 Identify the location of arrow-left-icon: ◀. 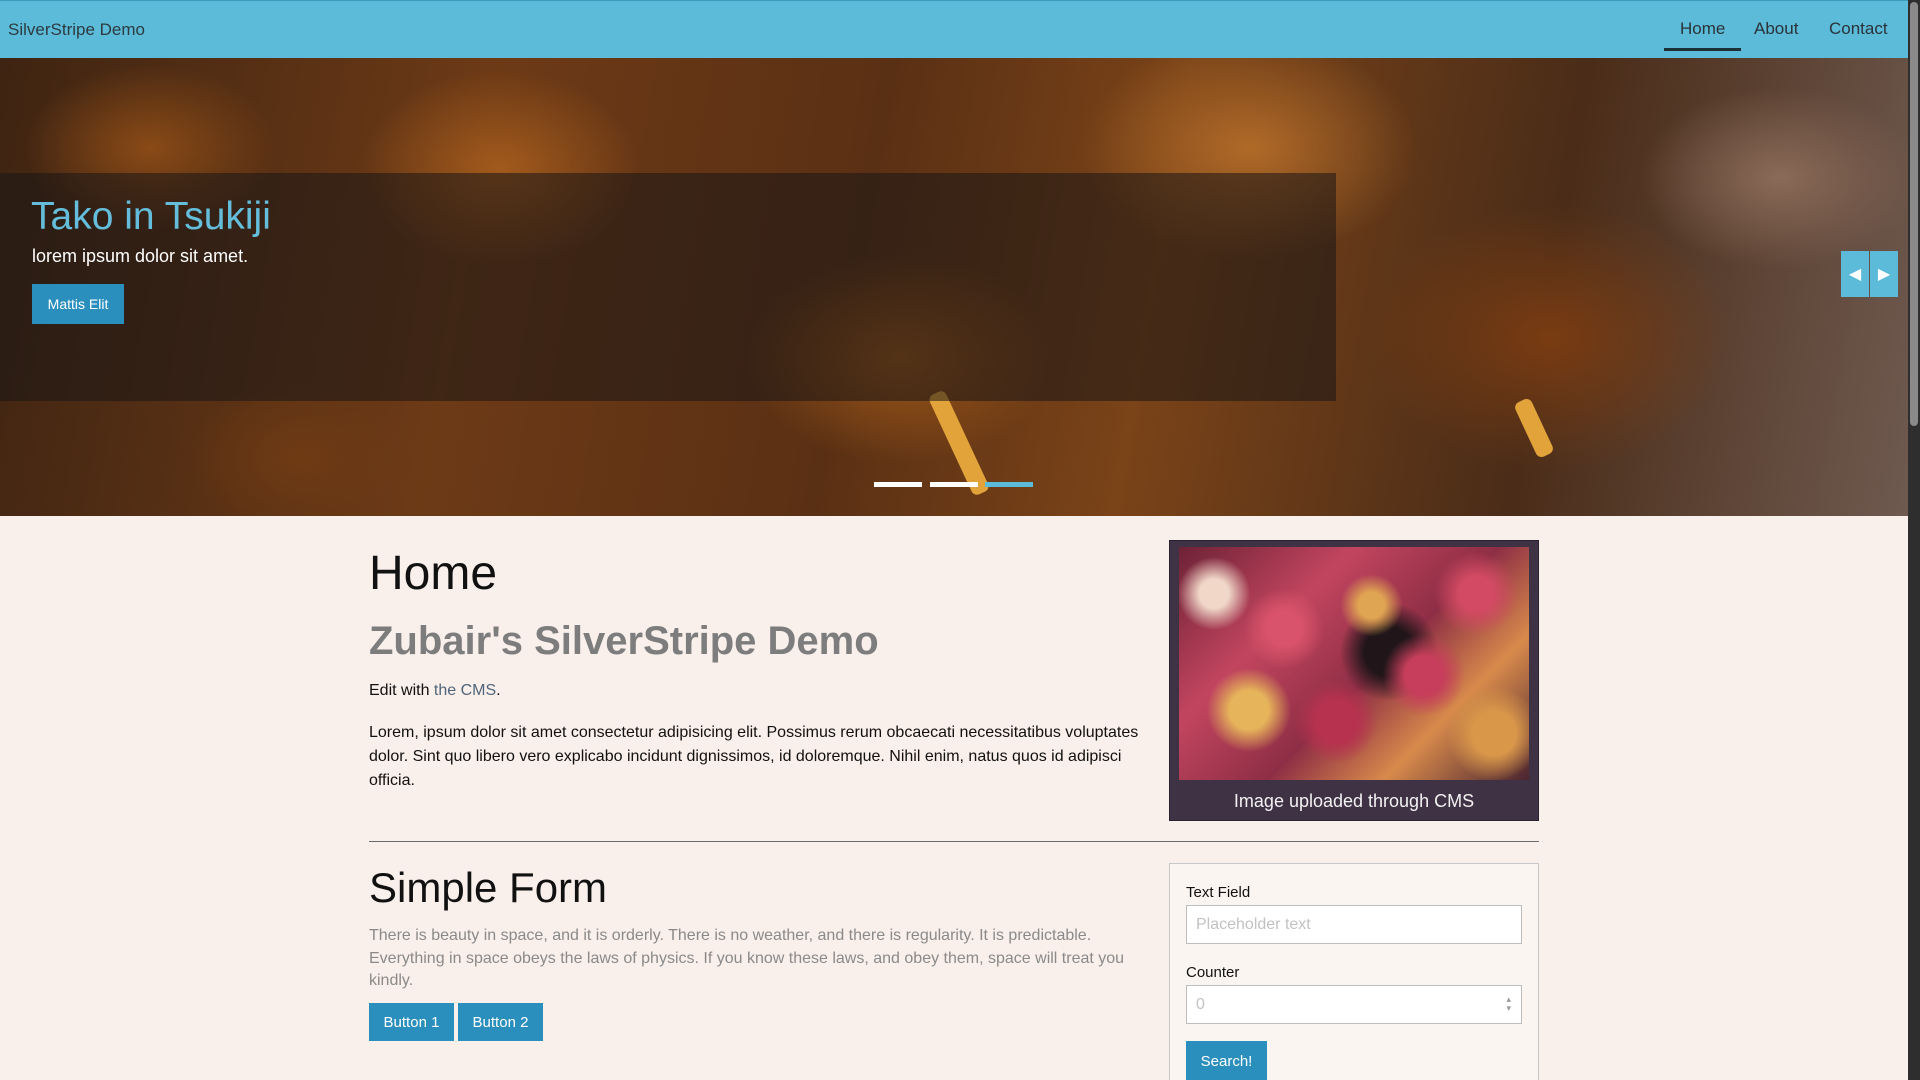
(1855, 274).